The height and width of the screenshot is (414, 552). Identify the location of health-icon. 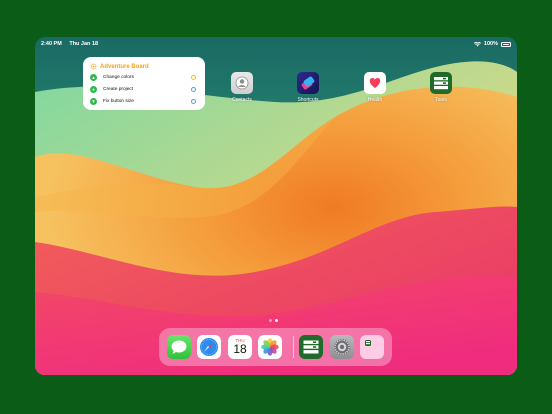
(375, 83).